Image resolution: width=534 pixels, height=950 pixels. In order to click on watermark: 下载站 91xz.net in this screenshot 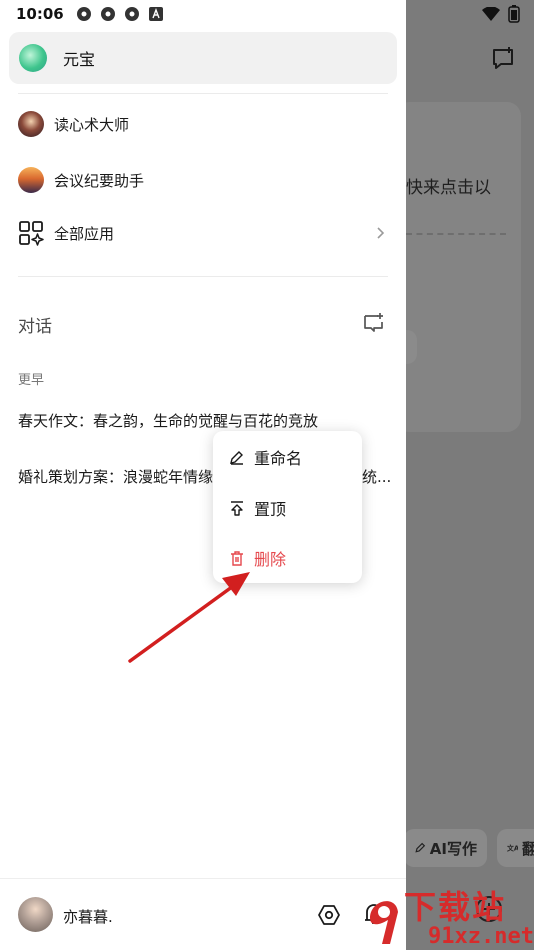, I will do `click(450, 915)`.